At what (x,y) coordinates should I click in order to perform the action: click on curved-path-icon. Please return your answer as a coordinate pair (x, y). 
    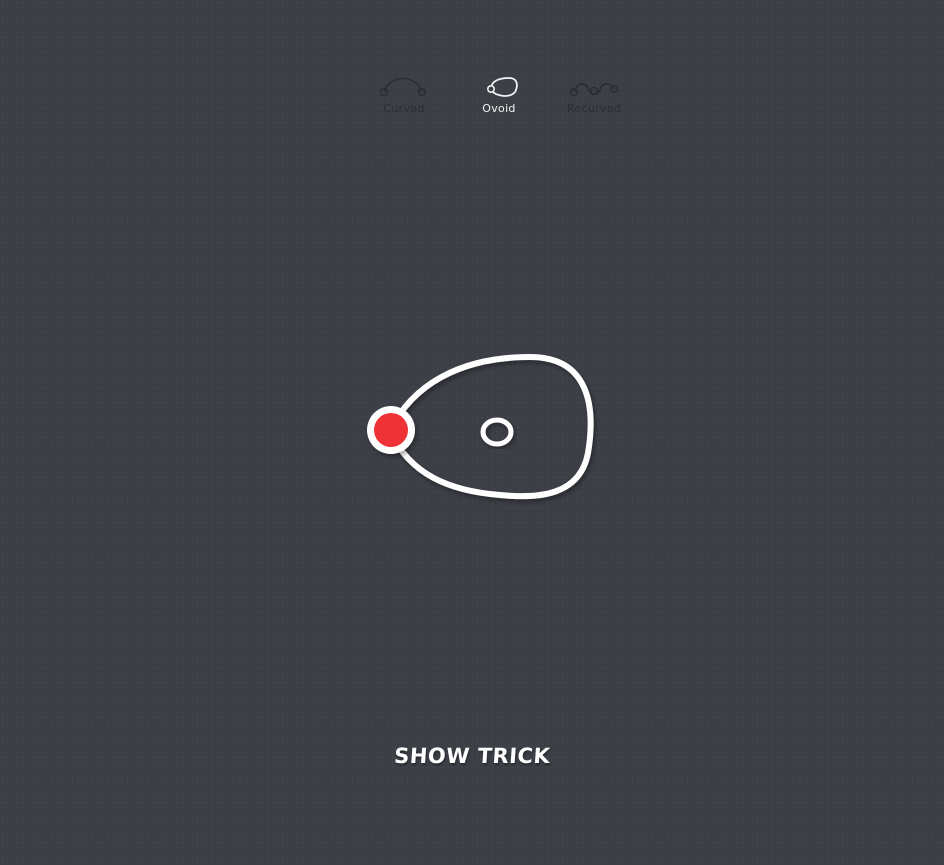
    Looking at the image, I should click on (403, 87).